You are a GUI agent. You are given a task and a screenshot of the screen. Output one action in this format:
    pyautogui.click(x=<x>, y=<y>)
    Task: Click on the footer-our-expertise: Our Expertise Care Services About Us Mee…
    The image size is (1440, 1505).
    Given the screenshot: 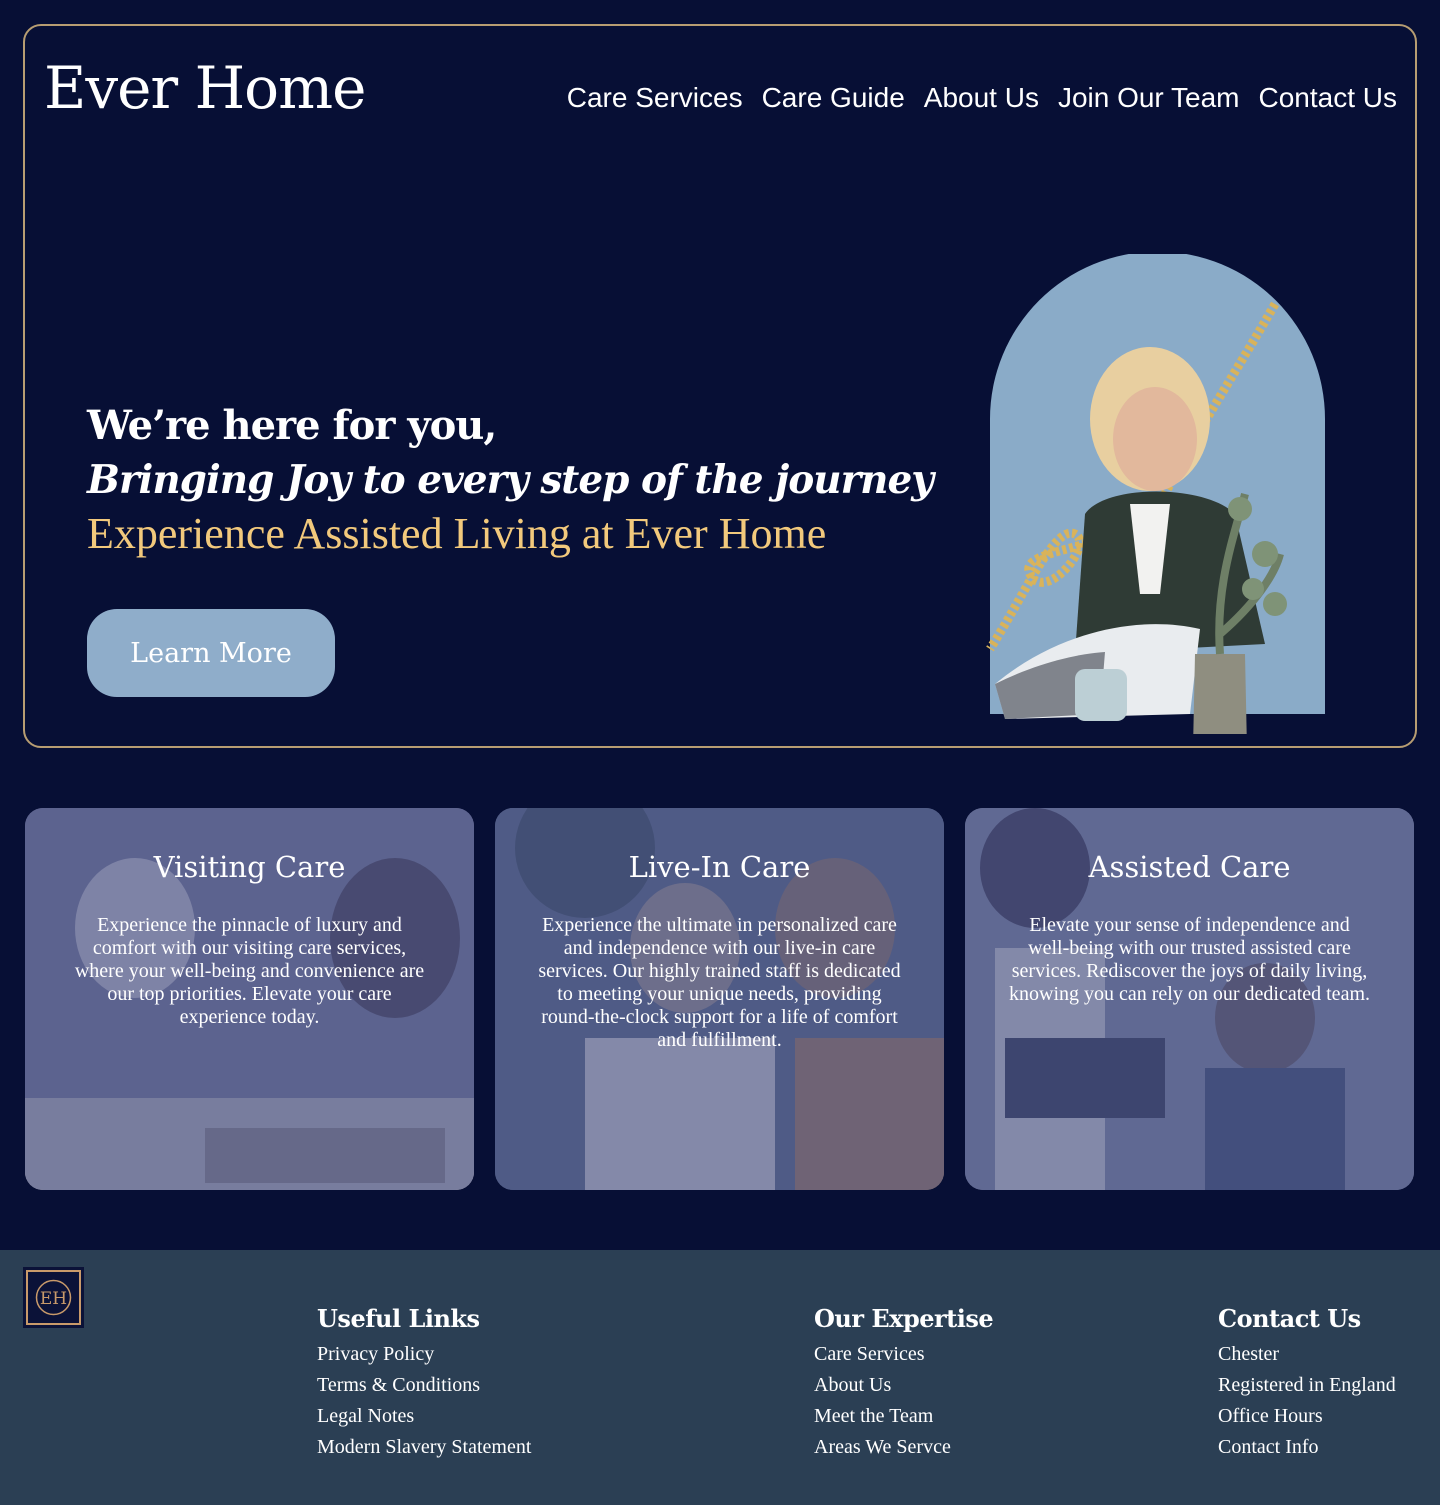 What is the action you would take?
    pyautogui.click(x=904, y=1383)
    